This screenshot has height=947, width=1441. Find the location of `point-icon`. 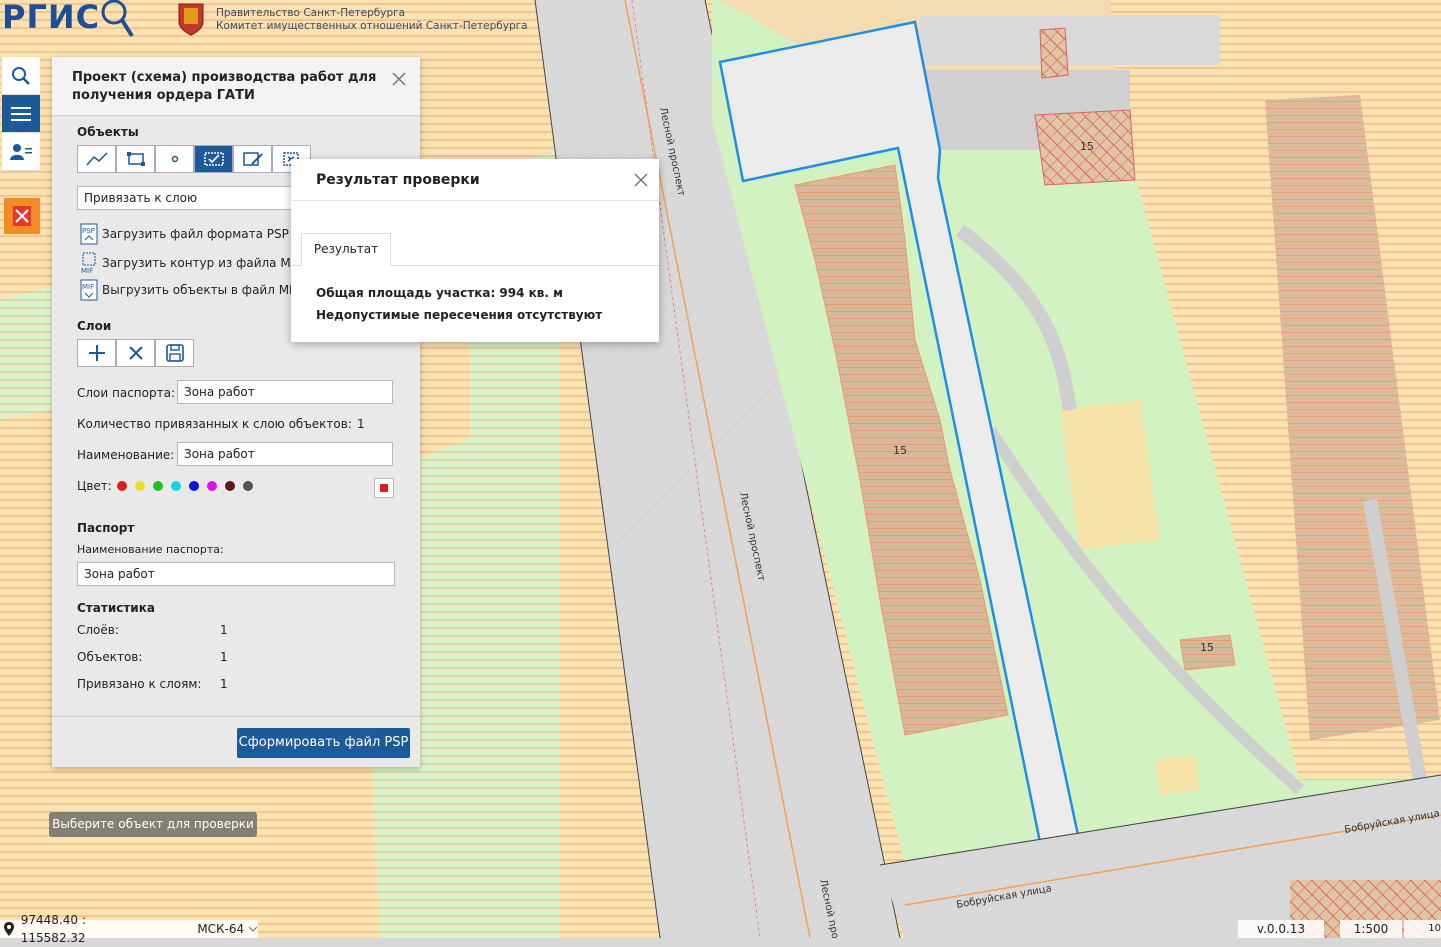

point-icon is located at coordinates (174, 159).